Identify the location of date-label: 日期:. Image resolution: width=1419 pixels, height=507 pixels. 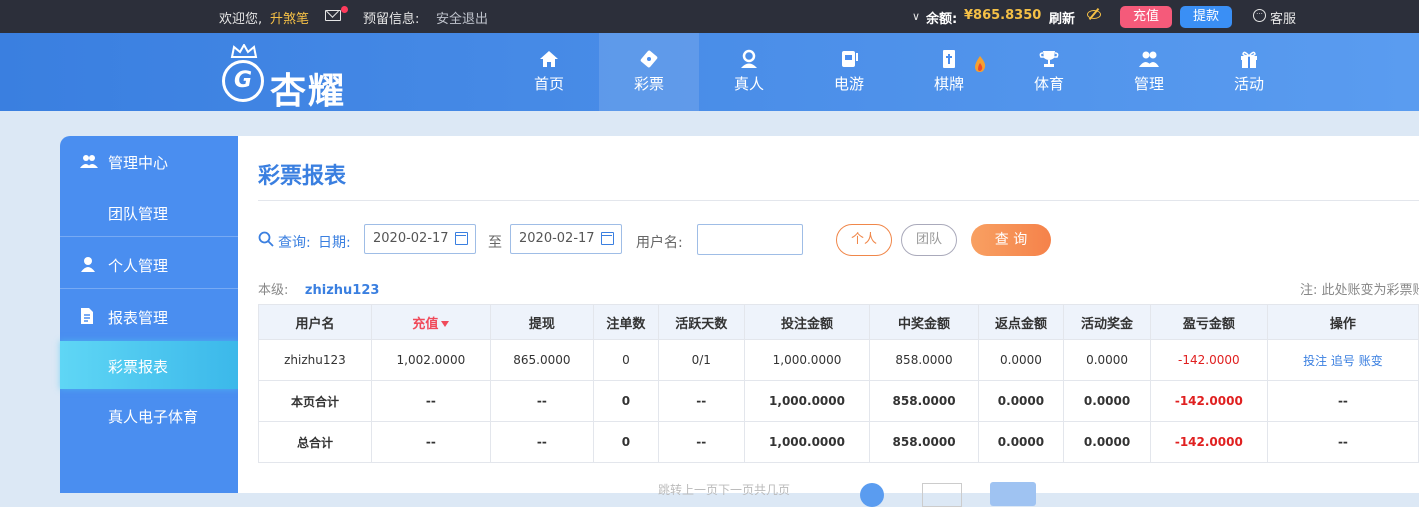
(334, 243).